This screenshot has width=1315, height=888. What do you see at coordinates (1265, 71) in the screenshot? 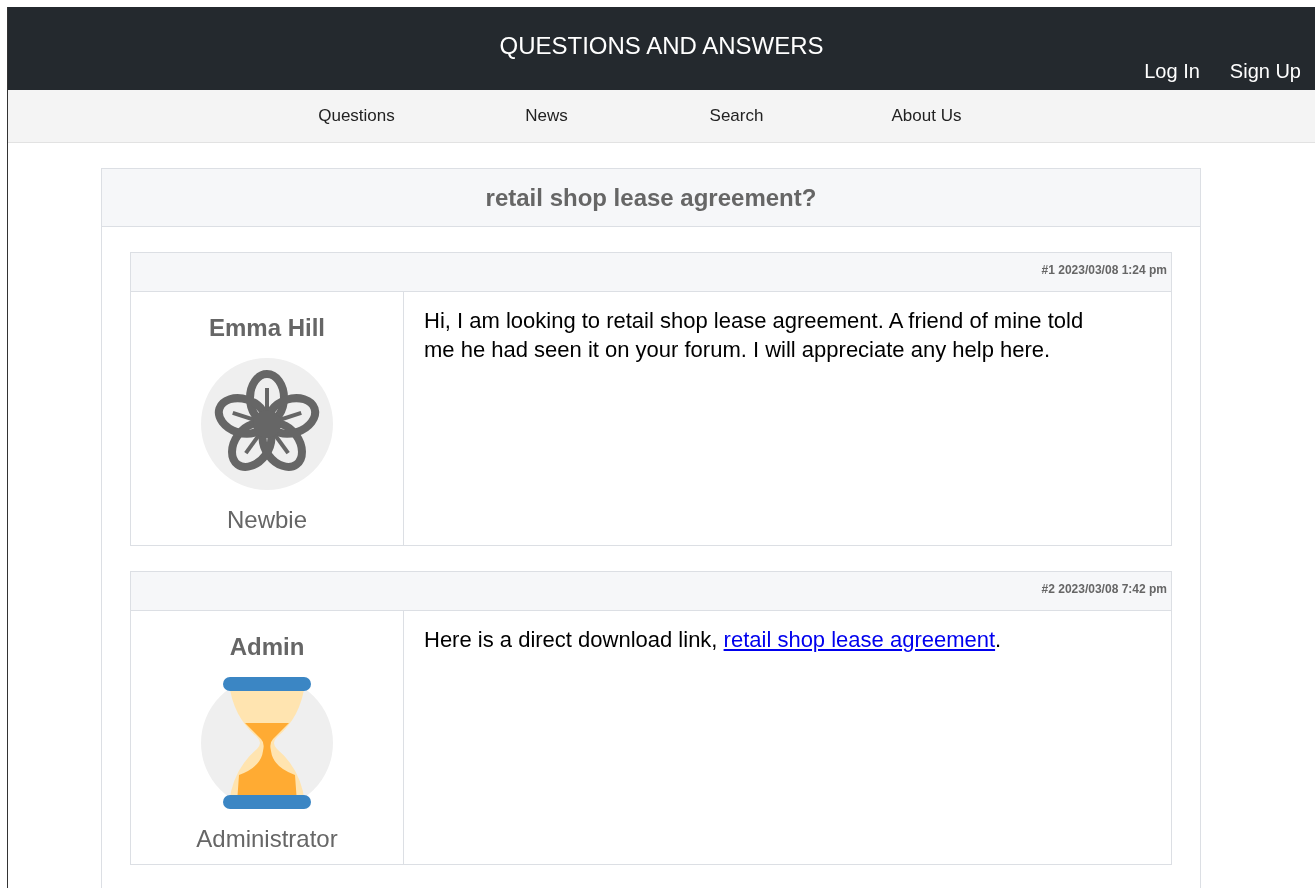
I see `header-link: Sign Up` at bounding box center [1265, 71].